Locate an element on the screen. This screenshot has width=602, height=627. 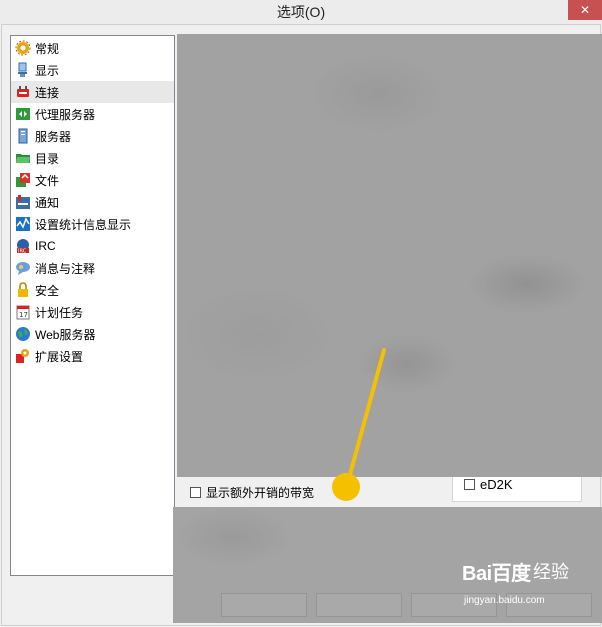
sidebar-item-label: 文件 is located at coordinates (47, 180).